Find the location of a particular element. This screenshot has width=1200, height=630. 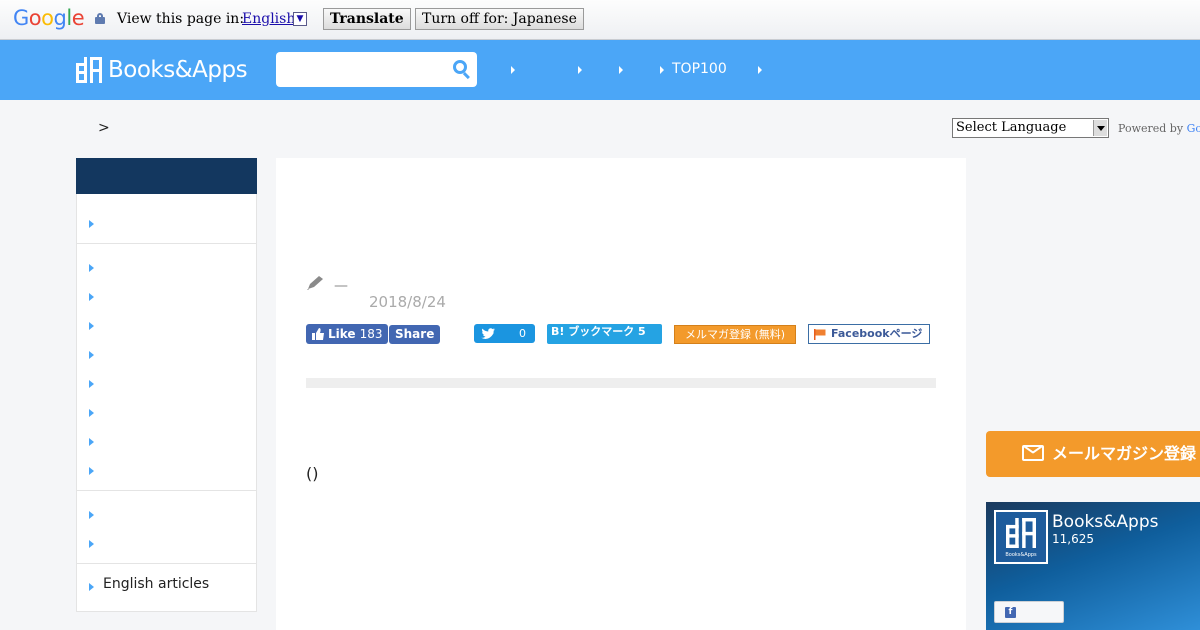

powered-by-google: Powered by Go is located at coordinates (1159, 128).